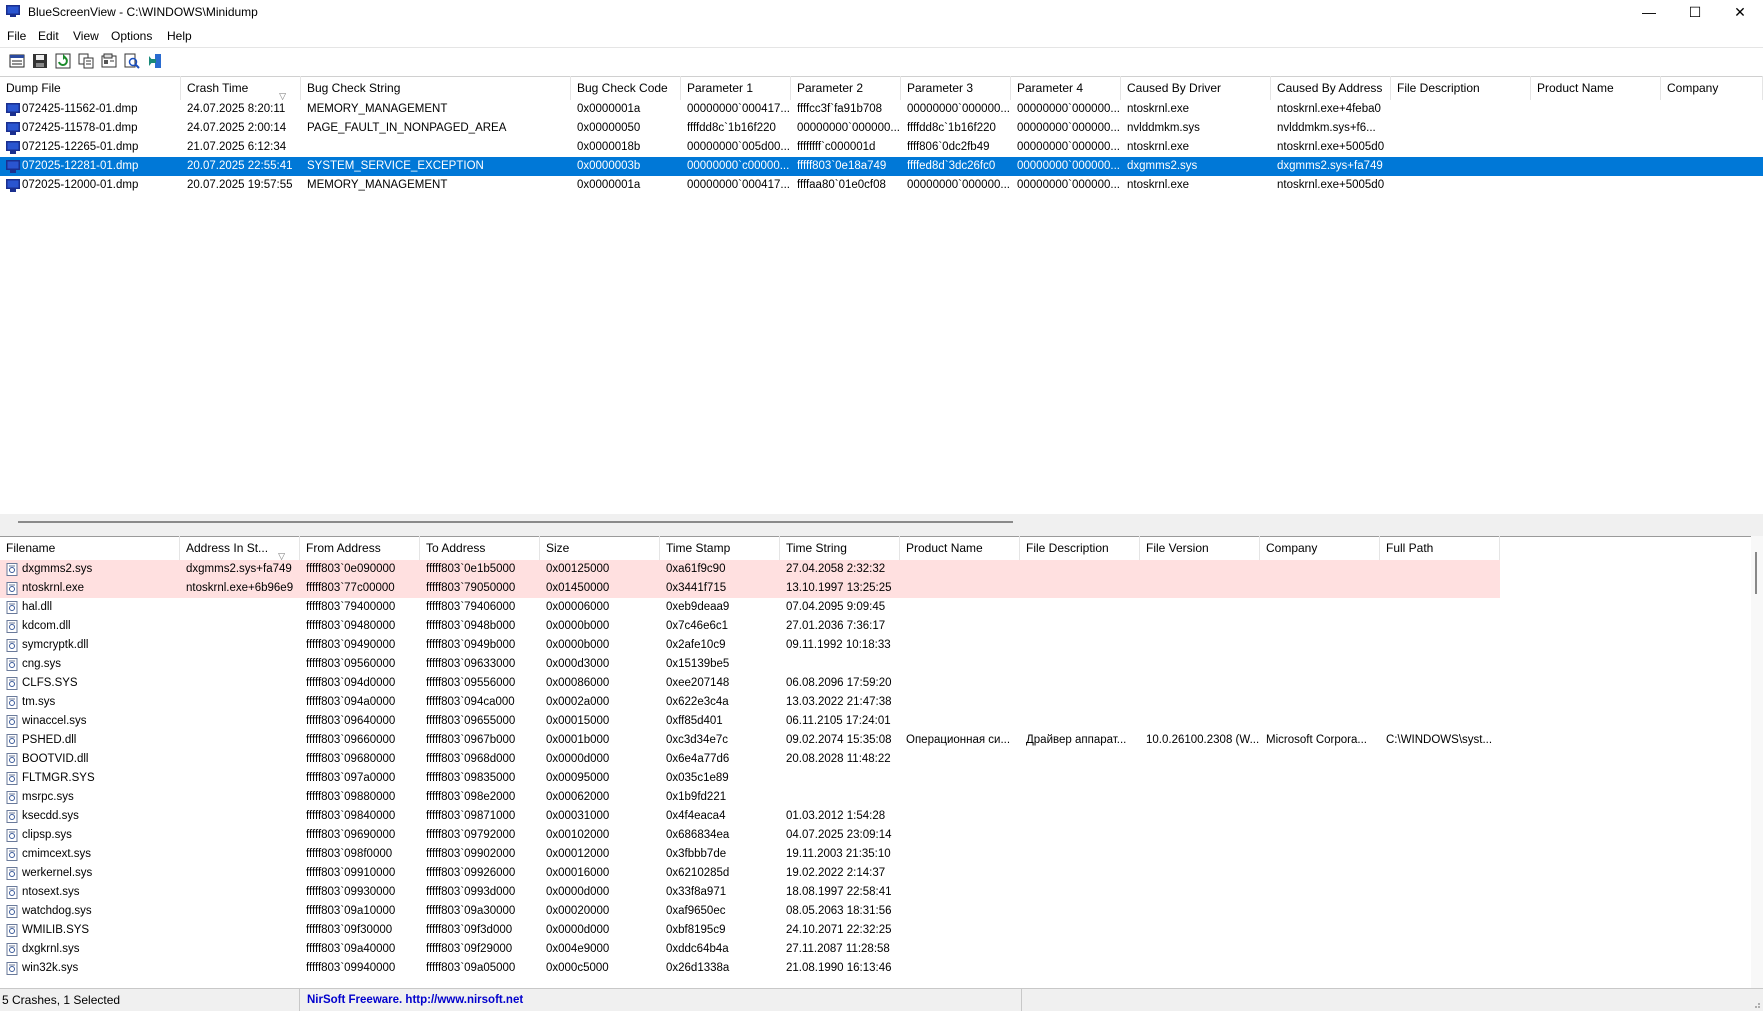 This screenshot has height=1011, width=1763. What do you see at coordinates (881, 525) in the screenshot?
I see `pane-splitter` at bounding box center [881, 525].